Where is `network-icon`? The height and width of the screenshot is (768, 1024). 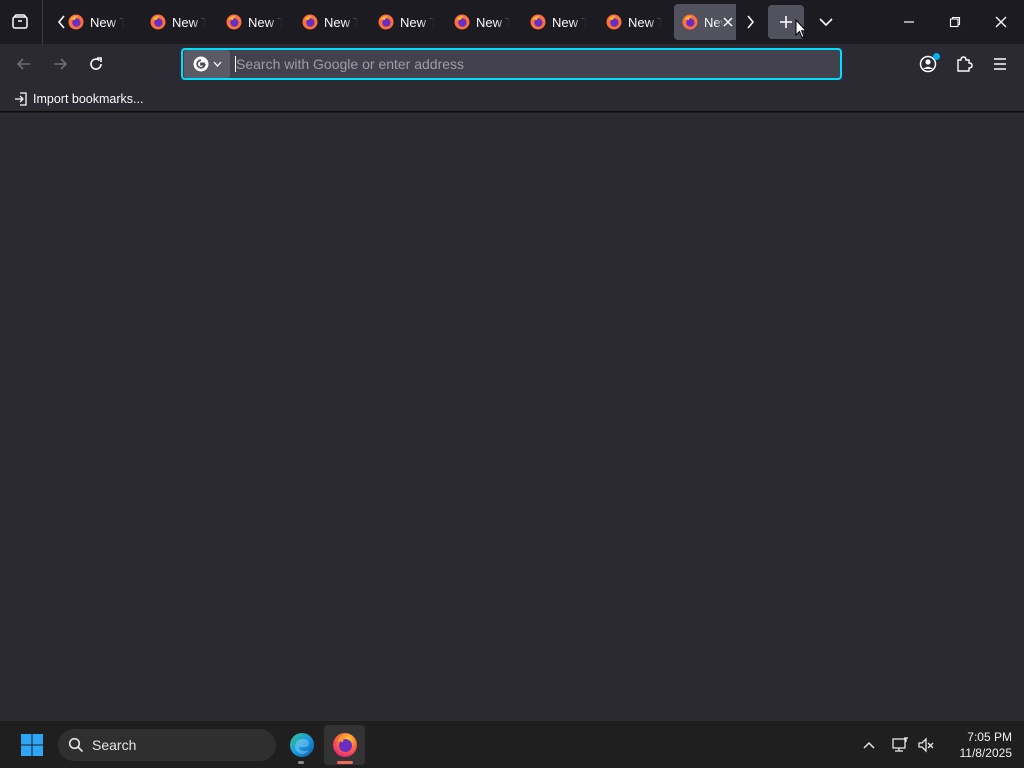 network-icon is located at coordinates (900, 744).